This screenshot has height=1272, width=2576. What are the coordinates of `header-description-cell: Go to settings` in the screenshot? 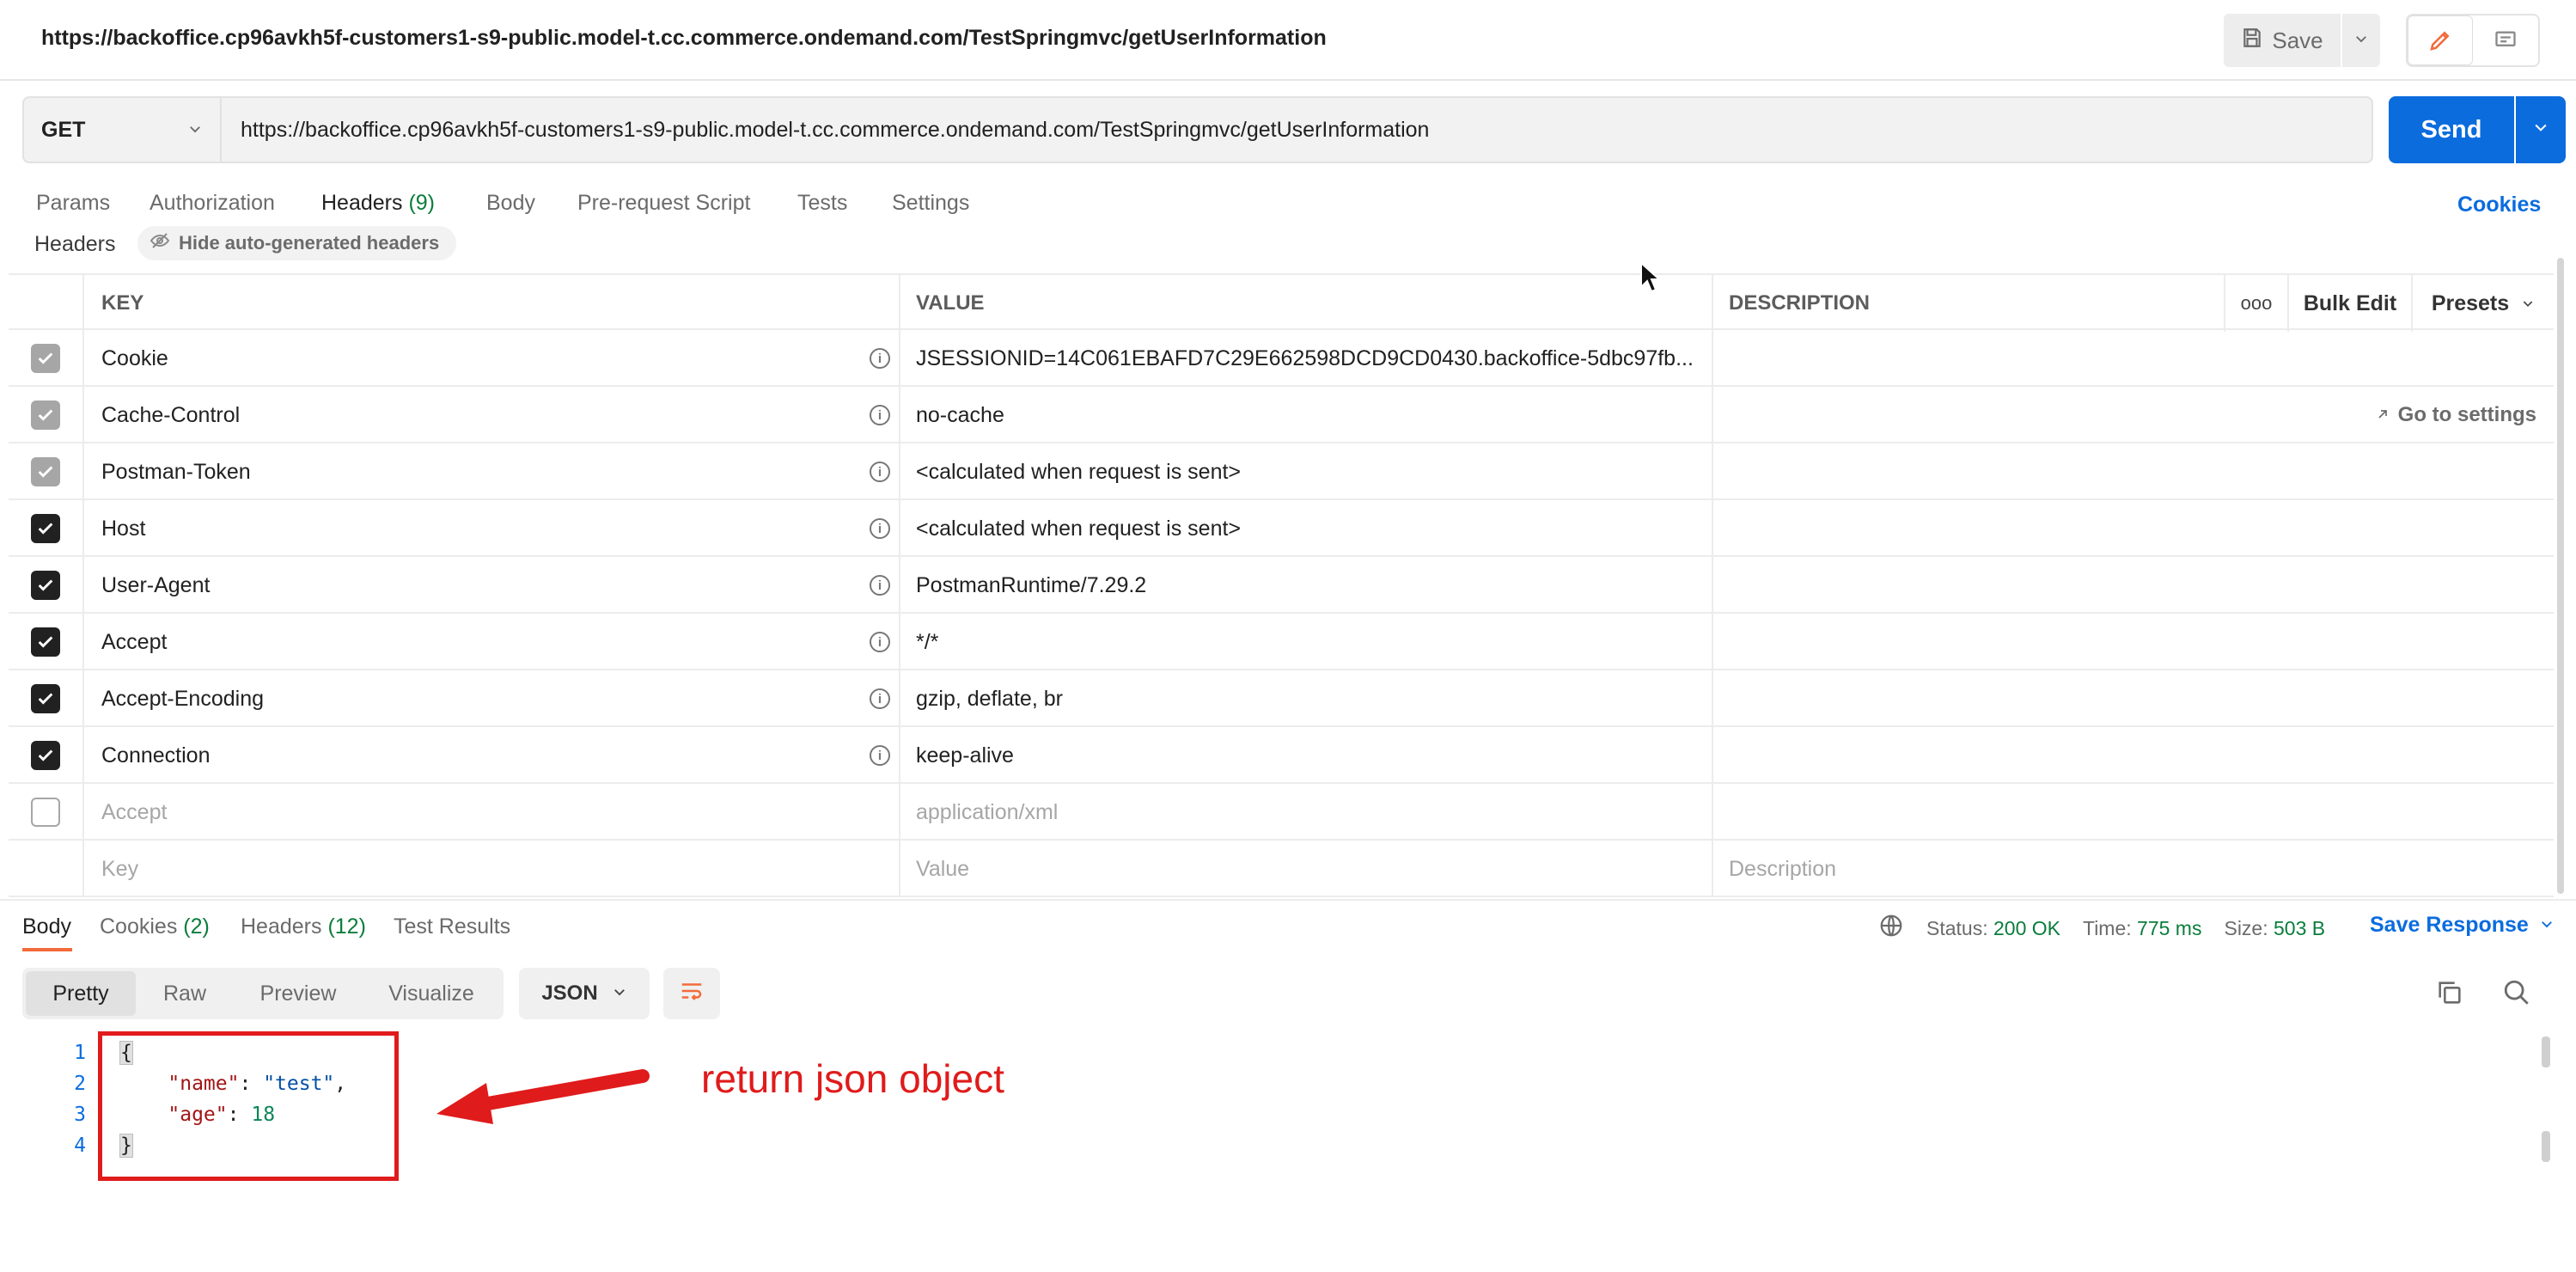 It's located at (2133, 415).